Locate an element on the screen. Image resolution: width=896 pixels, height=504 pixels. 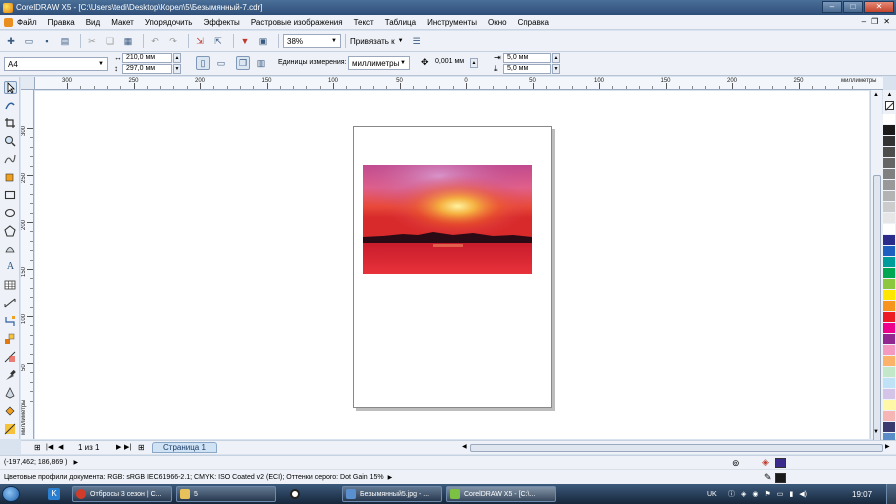
rectangle-tool-icon is located at coordinates (10, 195).